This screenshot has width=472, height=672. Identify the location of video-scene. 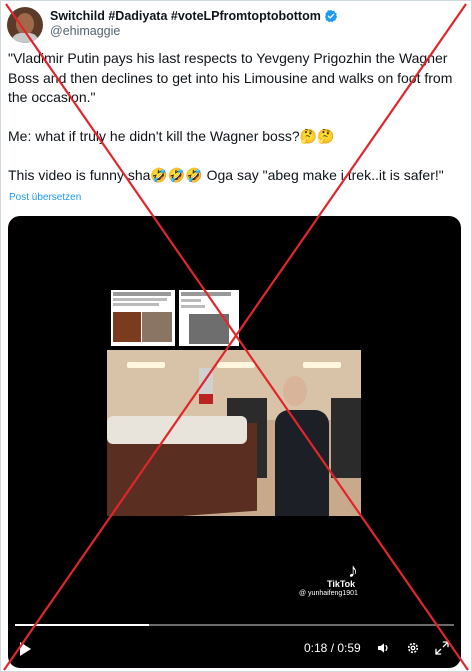
(234, 433).